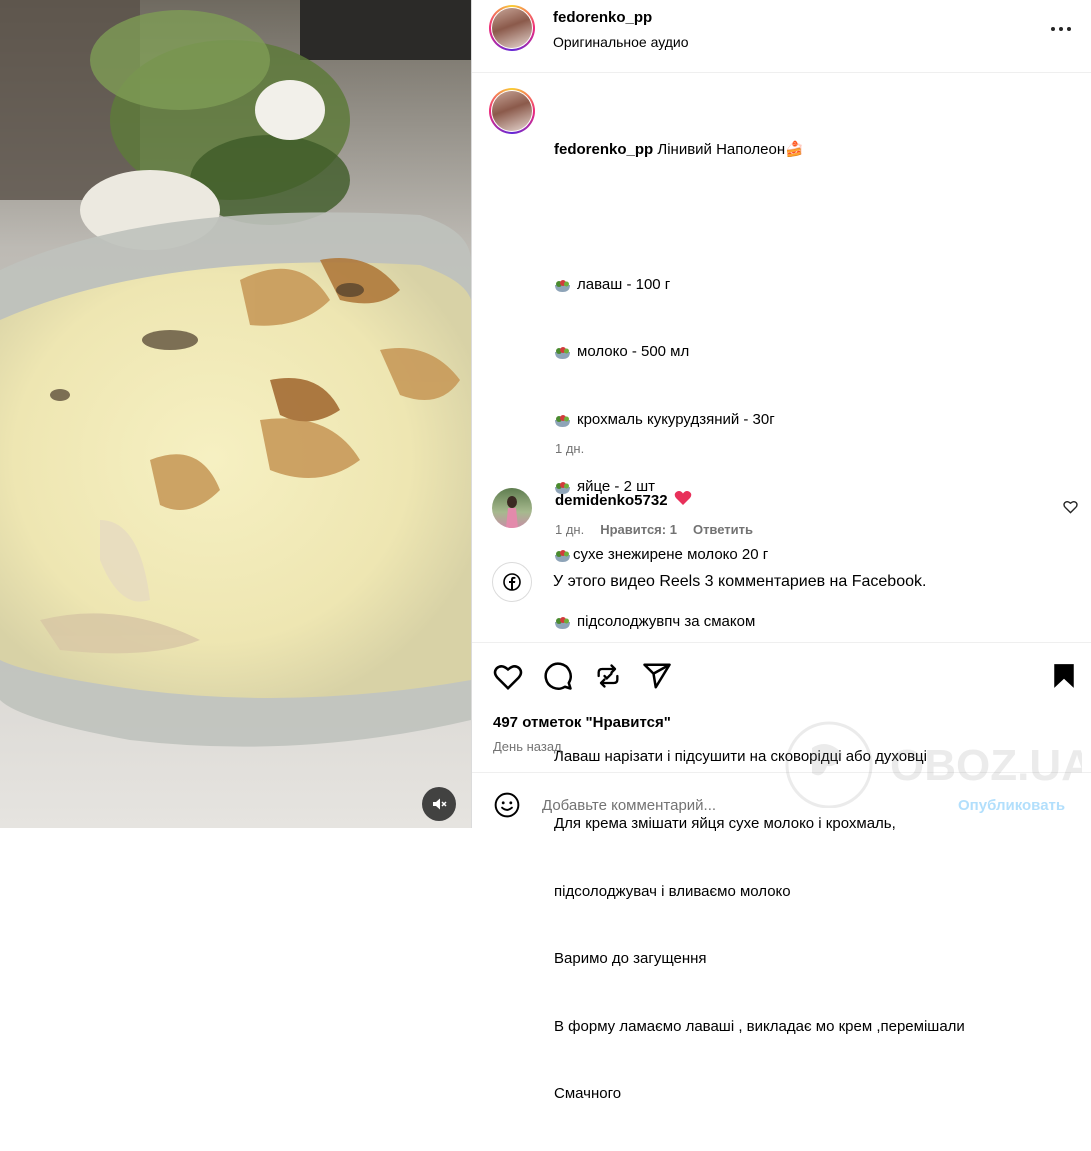  What do you see at coordinates (588, 1093) in the screenshot?
I see `step-line: Смачного` at bounding box center [588, 1093].